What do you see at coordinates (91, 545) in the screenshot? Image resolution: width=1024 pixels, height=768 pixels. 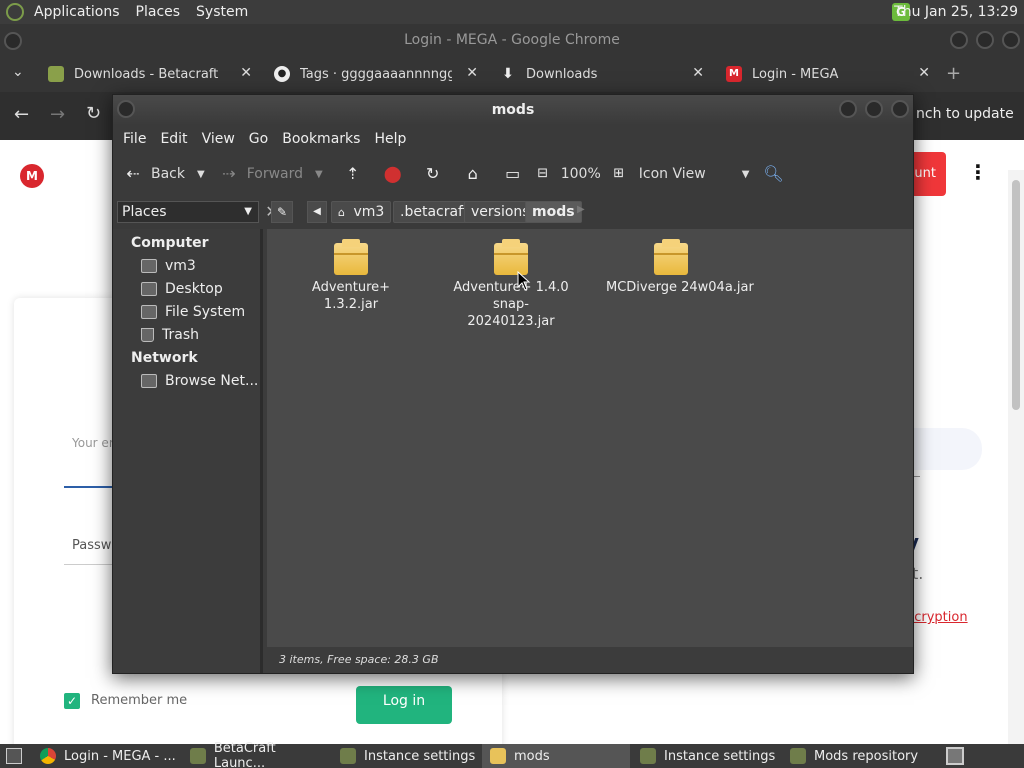 I see `password-field-placeholder: Passw` at bounding box center [91, 545].